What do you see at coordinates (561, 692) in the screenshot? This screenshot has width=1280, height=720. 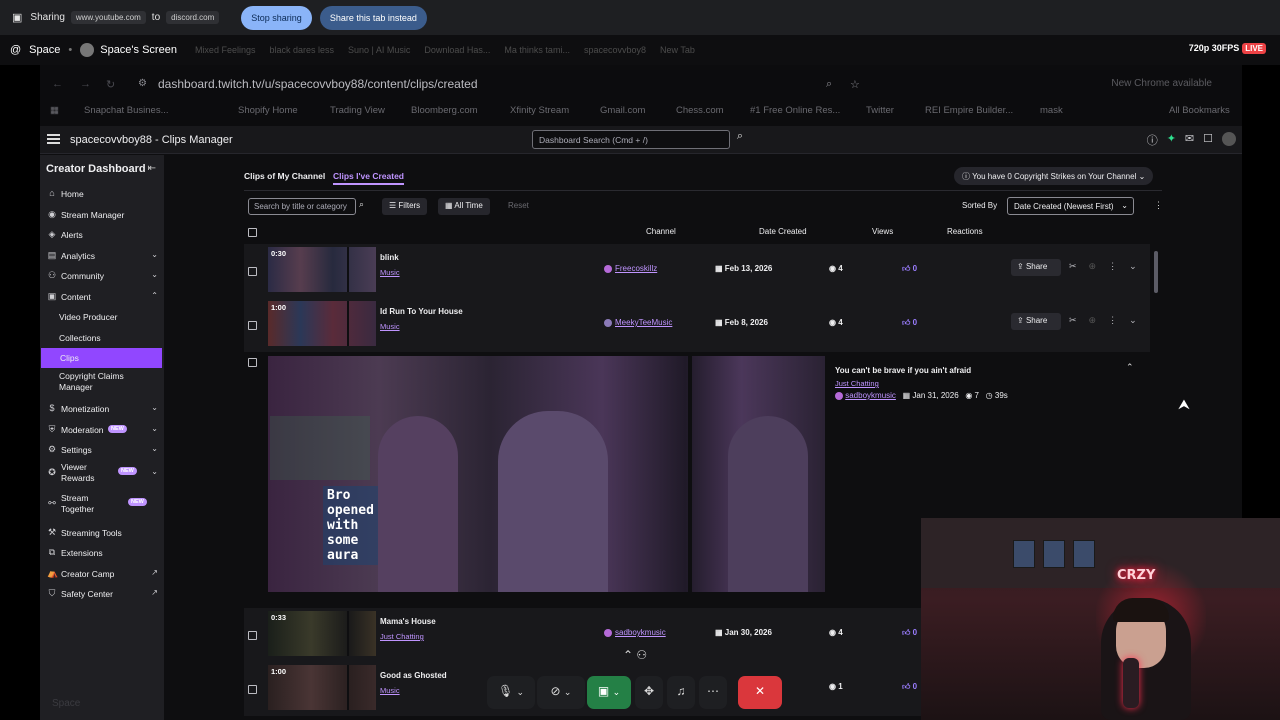 I see `camera-button: ⊘ ⌄` at bounding box center [561, 692].